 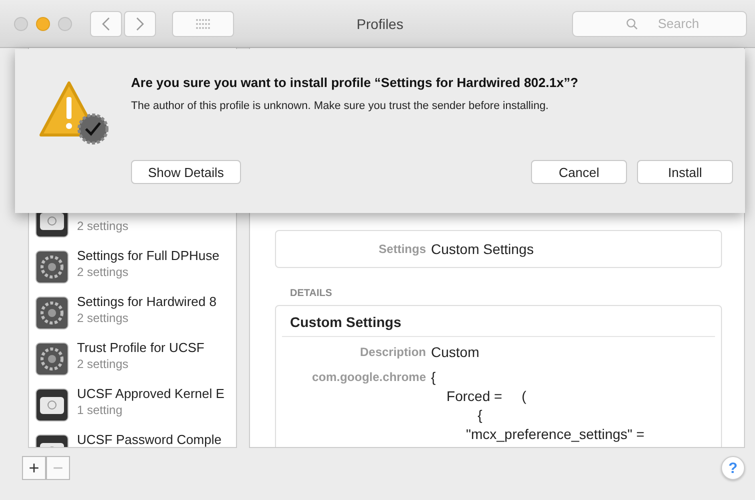 What do you see at coordinates (402, 249) in the screenshot?
I see `field-label: Settings` at bounding box center [402, 249].